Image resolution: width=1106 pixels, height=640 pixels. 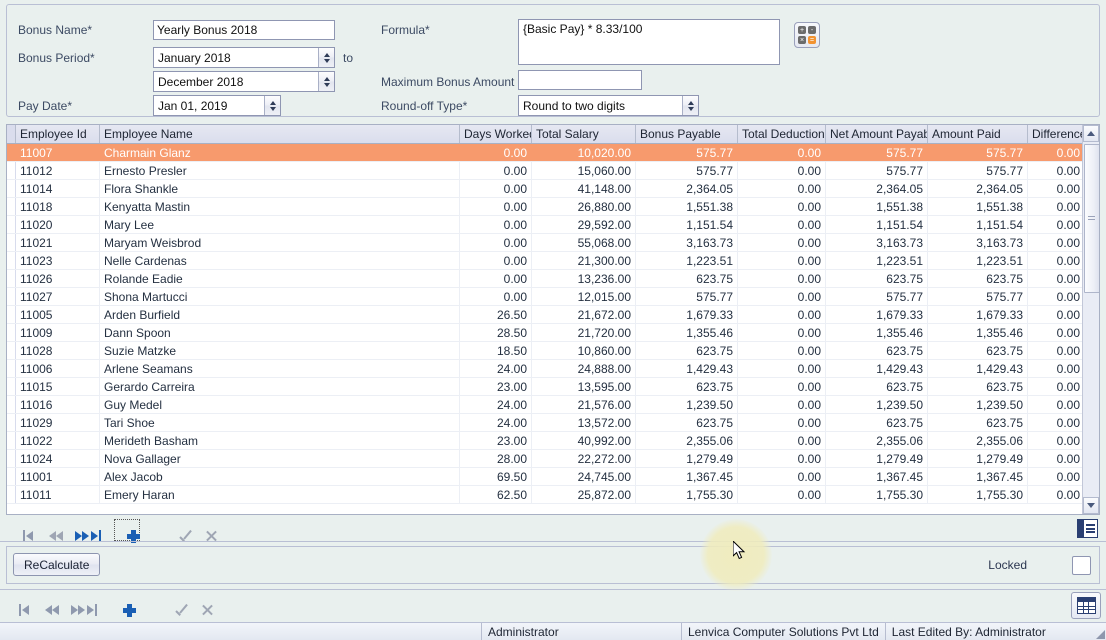 What do you see at coordinates (978, 224) in the screenshot?
I see `cell-amount-paid: 1,151.54` at bounding box center [978, 224].